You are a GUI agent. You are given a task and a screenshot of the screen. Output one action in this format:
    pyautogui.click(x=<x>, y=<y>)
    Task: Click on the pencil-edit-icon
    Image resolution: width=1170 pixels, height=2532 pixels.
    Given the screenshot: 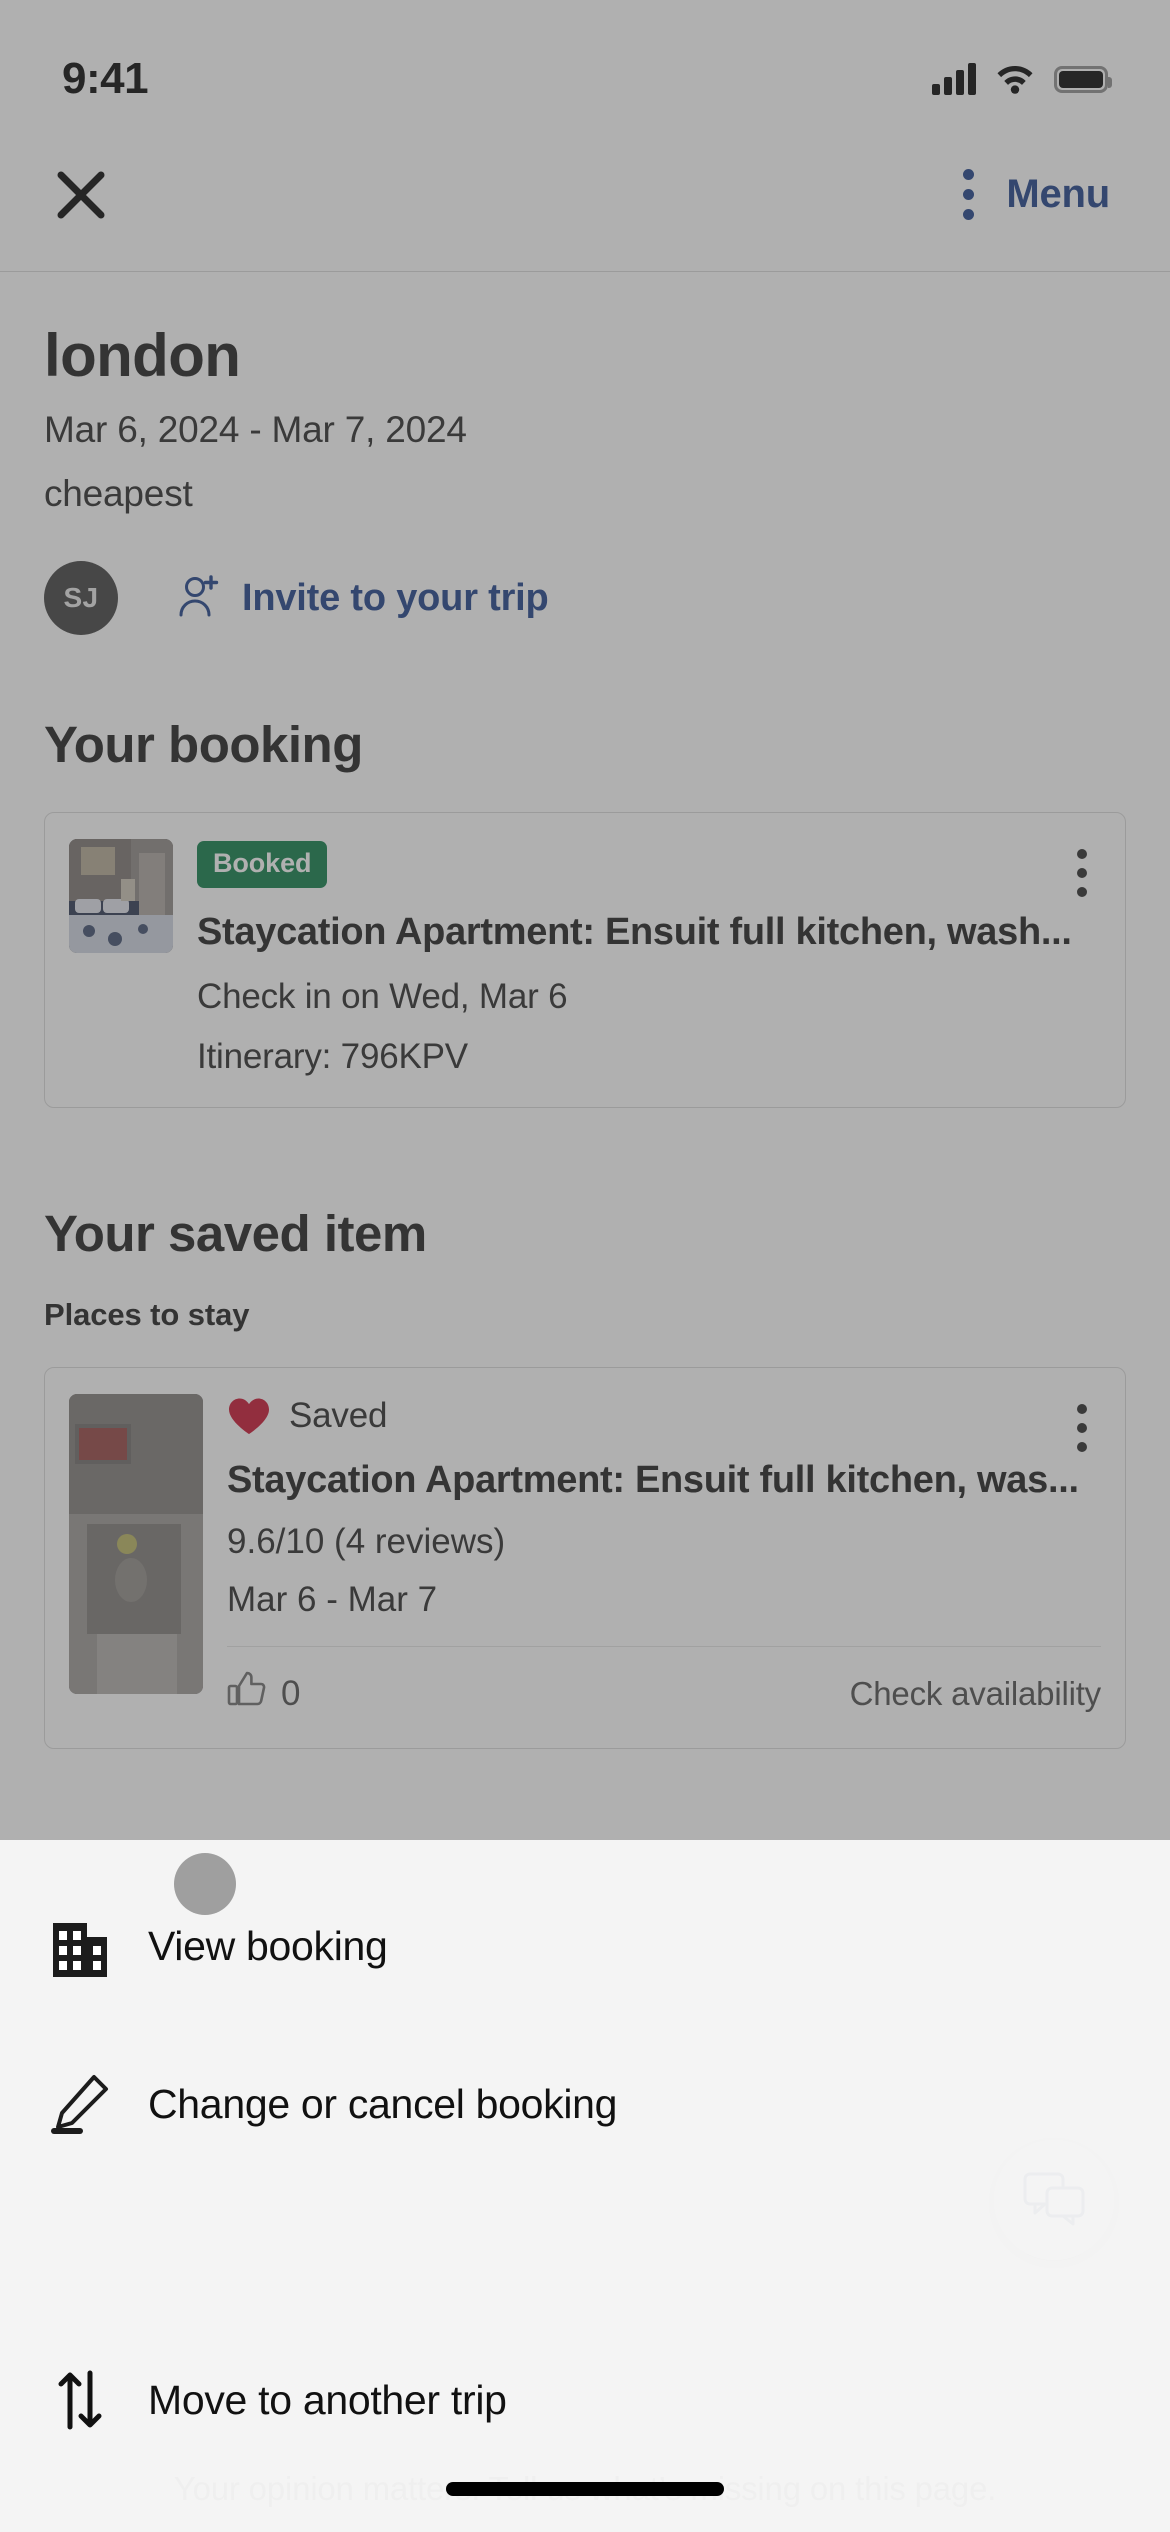 What is the action you would take?
    pyautogui.click(x=80, y=2104)
    